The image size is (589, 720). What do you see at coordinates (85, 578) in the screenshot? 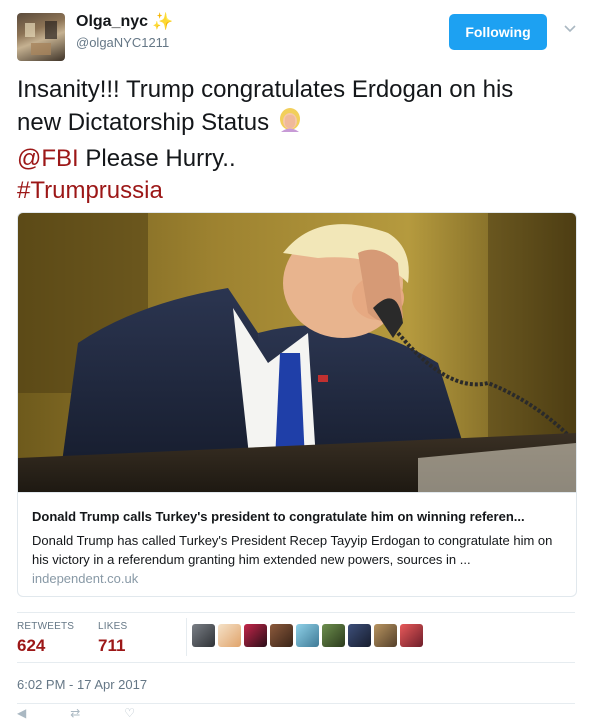
I see `card-domain: independent.co.uk` at bounding box center [85, 578].